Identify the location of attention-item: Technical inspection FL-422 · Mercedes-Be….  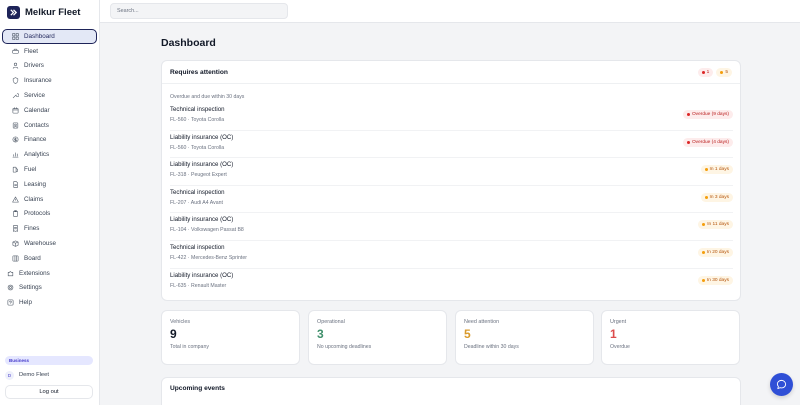
(451, 255).